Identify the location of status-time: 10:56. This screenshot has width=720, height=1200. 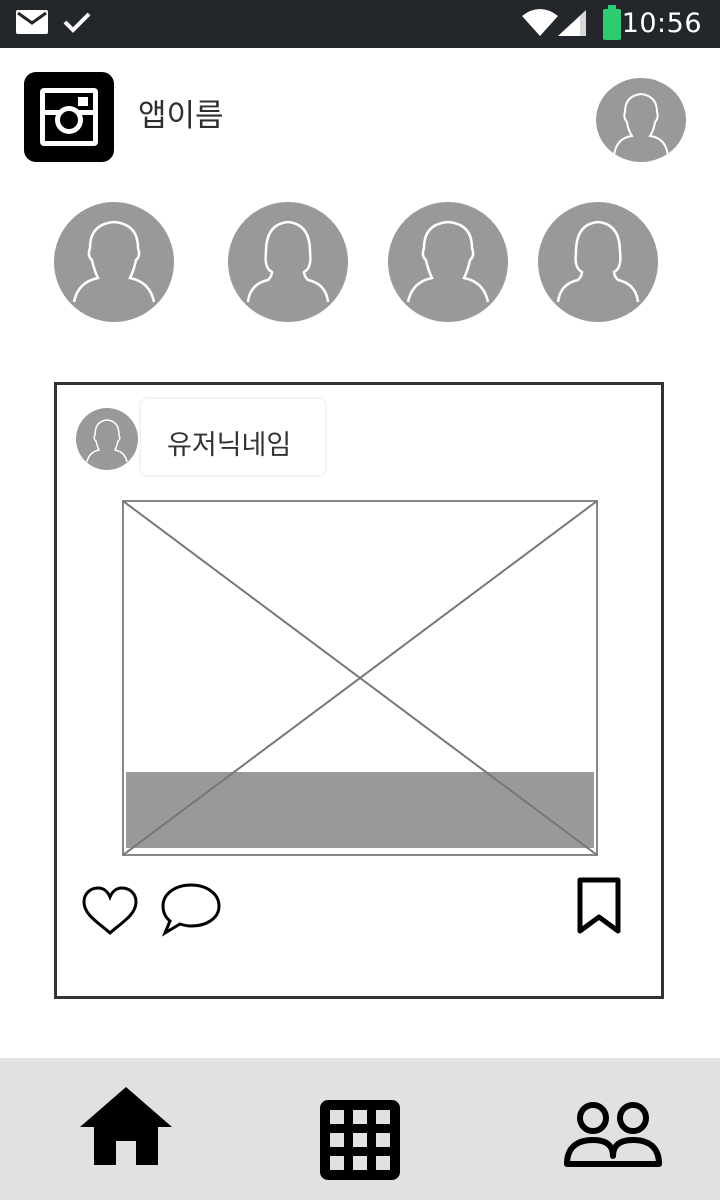
(661, 23).